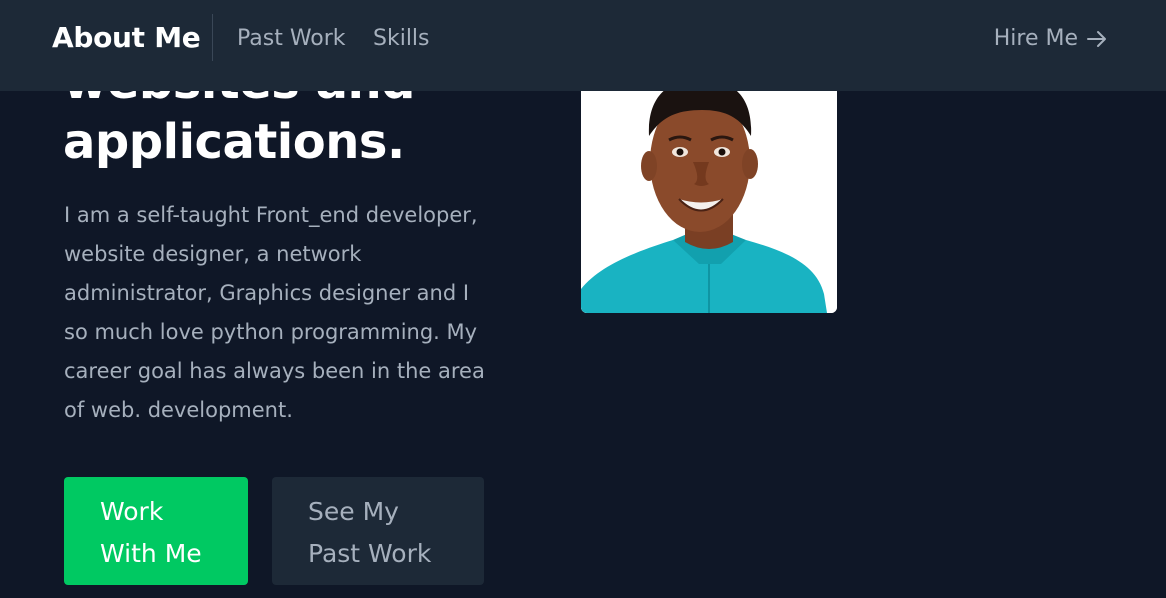 This screenshot has width=1166, height=598. What do you see at coordinates (132, 511) in the screenshot?
I see `work-with-me-label-1: Work` at bounding box center [132, 511].